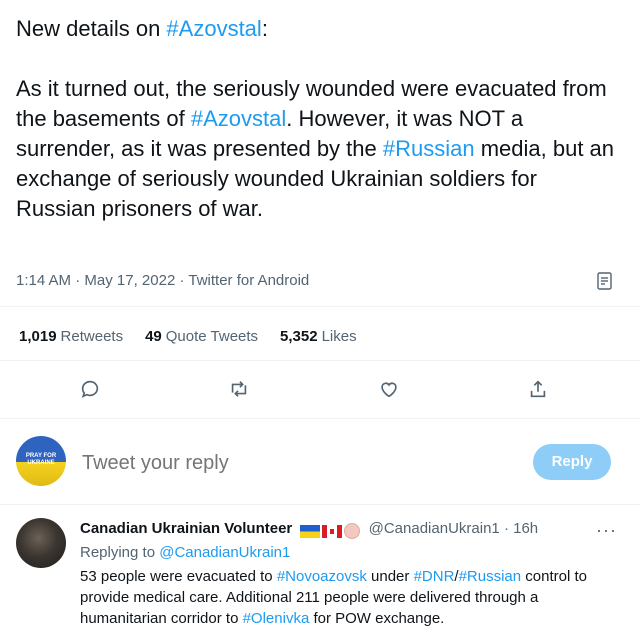 Image resolution: width=640 pixels, height=638 pixels. What do you see at coordinates (434, 576) in the screenshot?
I see `hashtag-dnr: #DNR` at bounding box center [434, 576].